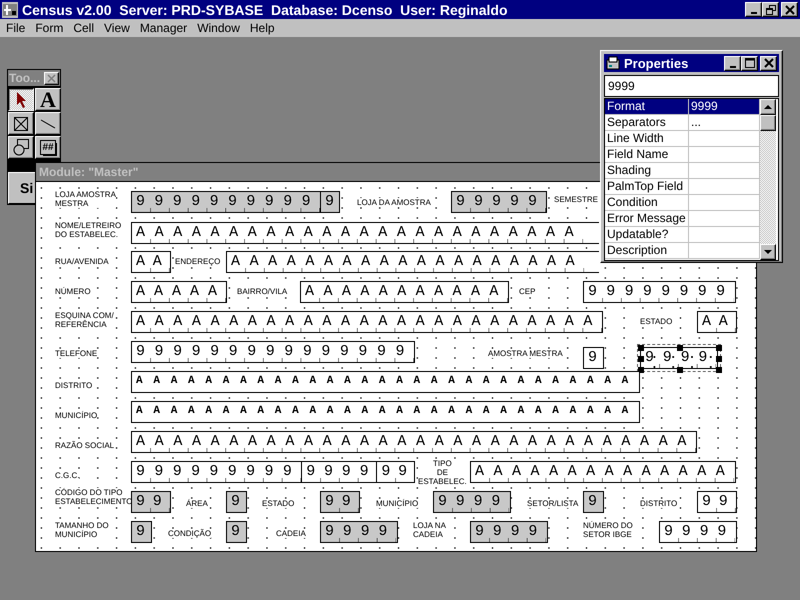  Describe the element at coordinates (15, 28) in the screenshot. I see `menu-item: File` at that location.